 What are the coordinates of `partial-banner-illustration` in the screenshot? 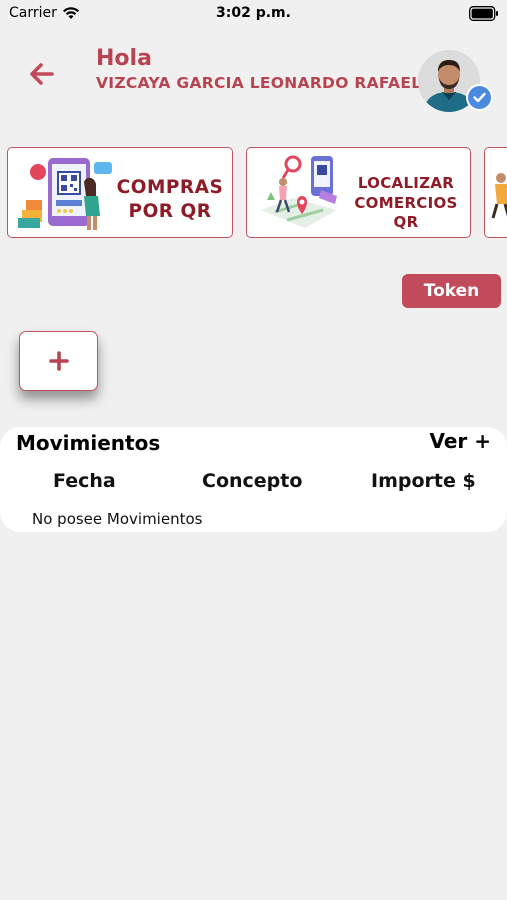 It's located at (499, 196).